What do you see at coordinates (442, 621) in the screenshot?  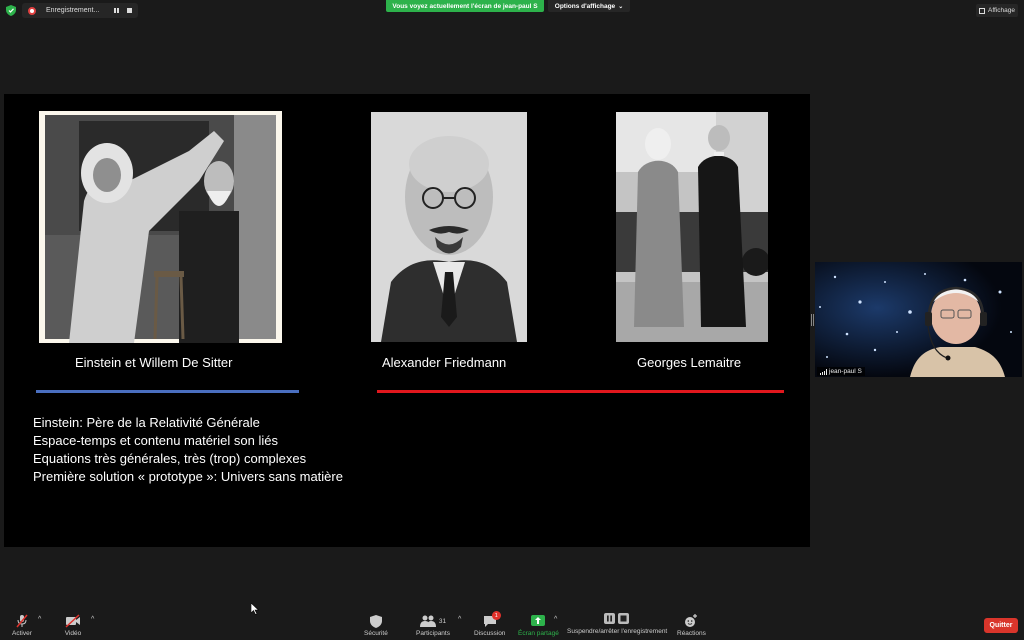 I see `participants-count: 31` at bounding box center [442, 621].